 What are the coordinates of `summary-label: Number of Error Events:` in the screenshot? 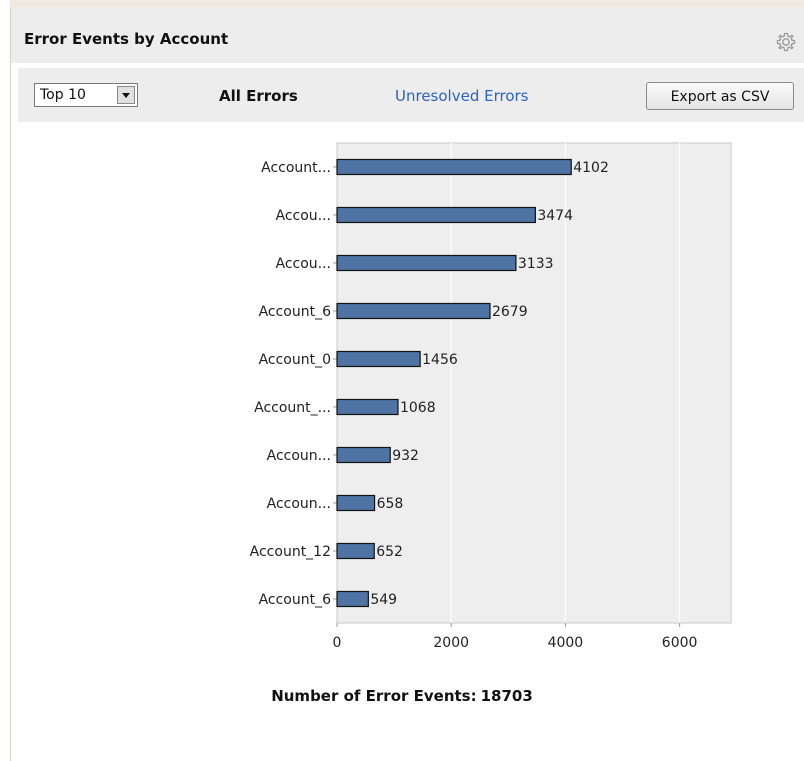 It's located at (374, 696).